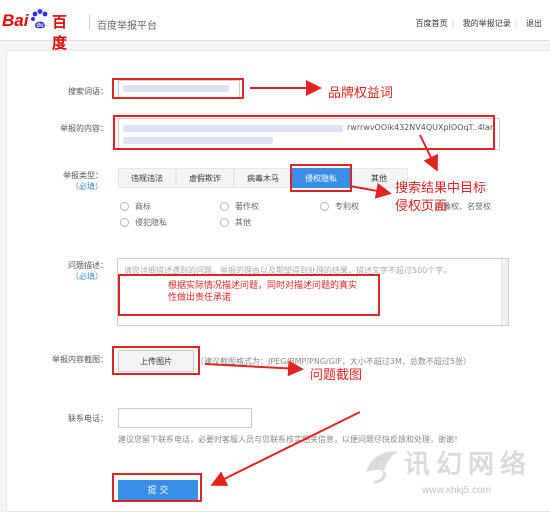  I want to click on link-my-reports: 我的举报记录, so click(487, 23).